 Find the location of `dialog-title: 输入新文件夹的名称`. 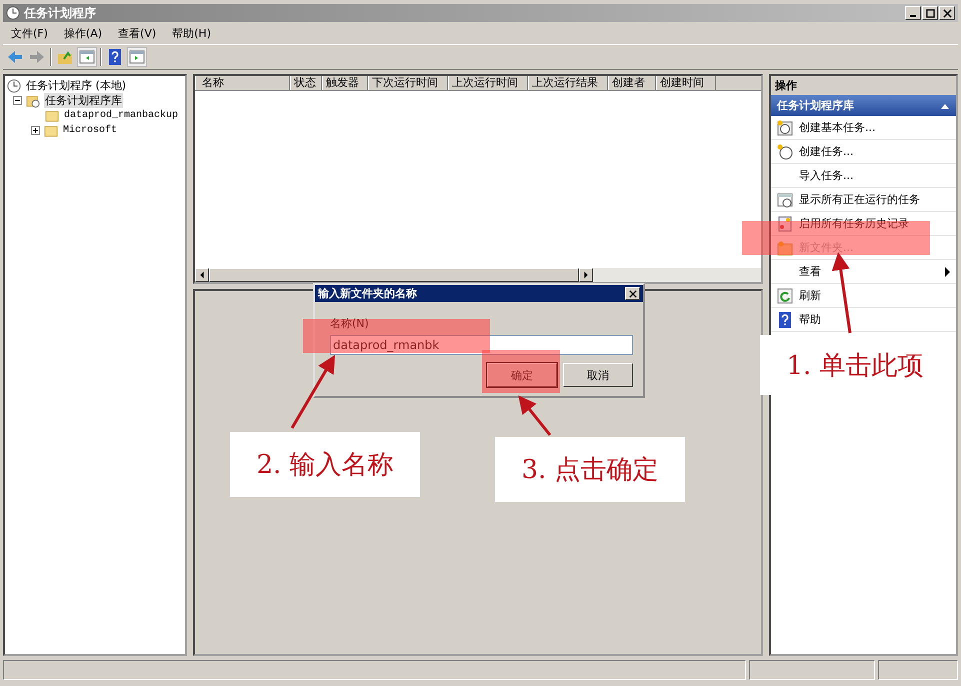

dialog-title: 输入新文件夹的名称 is located at coordinates (367, 293).